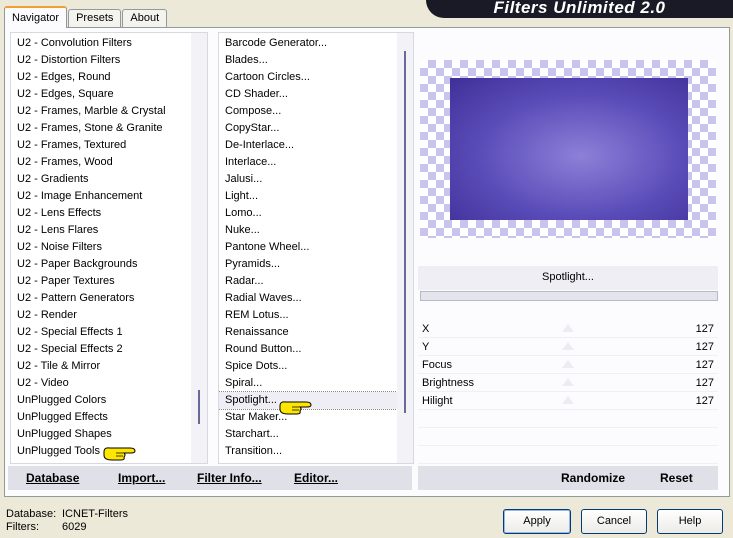 Image resolution: width=733 pixels, height=538 pixels. What do you see at coordinates (405, 232) in the screenshot?
I see `filter-scroll-thumb` at bounding box center [405, 232].